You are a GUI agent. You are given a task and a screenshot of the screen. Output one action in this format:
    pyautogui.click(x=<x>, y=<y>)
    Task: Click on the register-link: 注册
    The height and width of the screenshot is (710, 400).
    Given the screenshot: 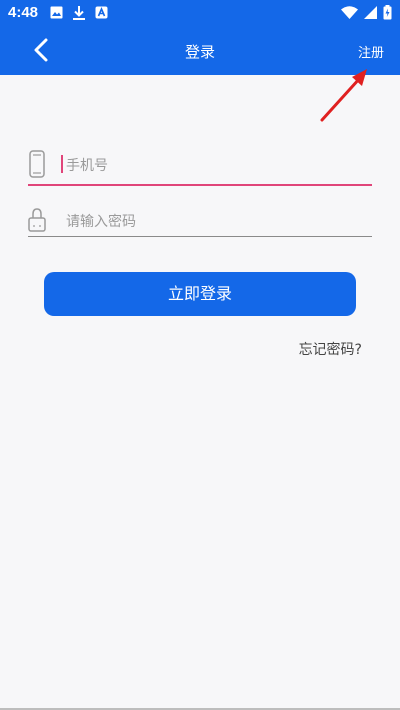 What is the action you would take?
    pyautogui.click(x=371, y=51)
    